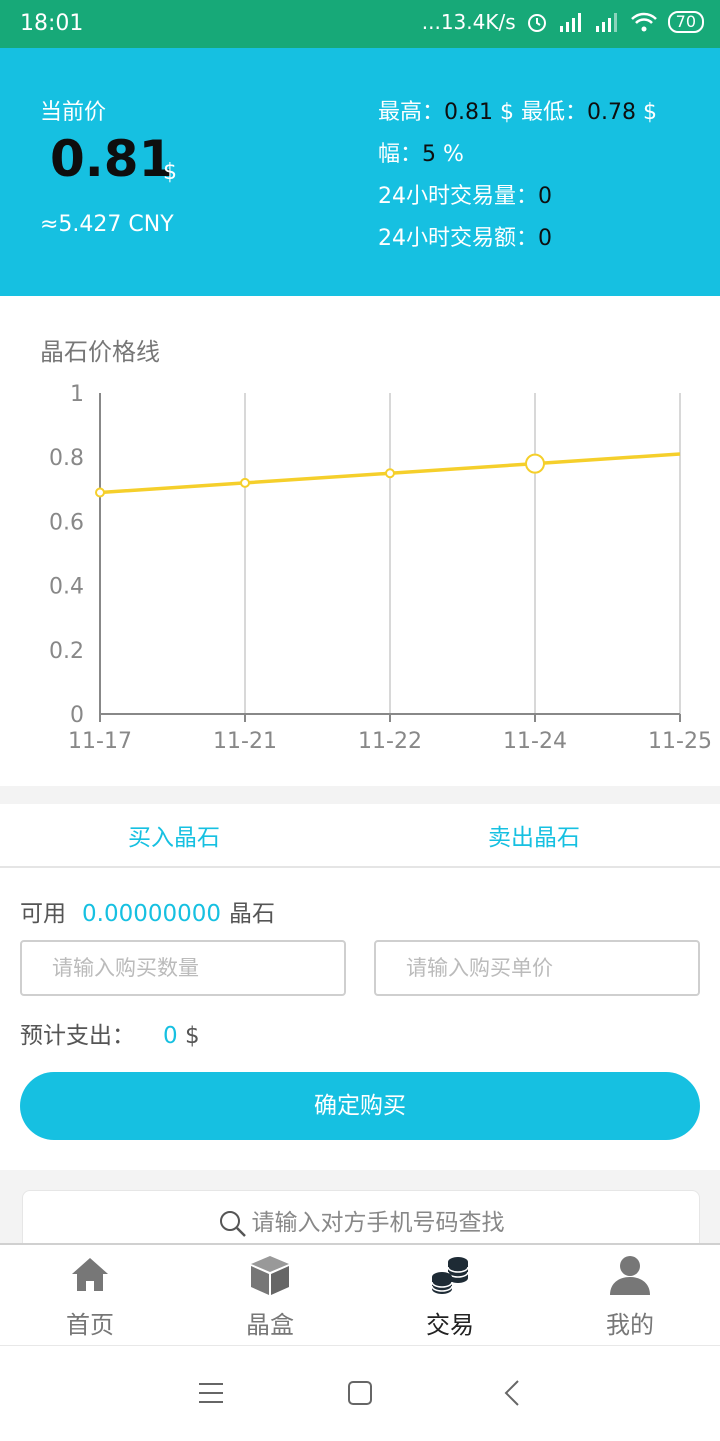  I want to click on x-tick-label-1: 11-21, so click(245, 741).